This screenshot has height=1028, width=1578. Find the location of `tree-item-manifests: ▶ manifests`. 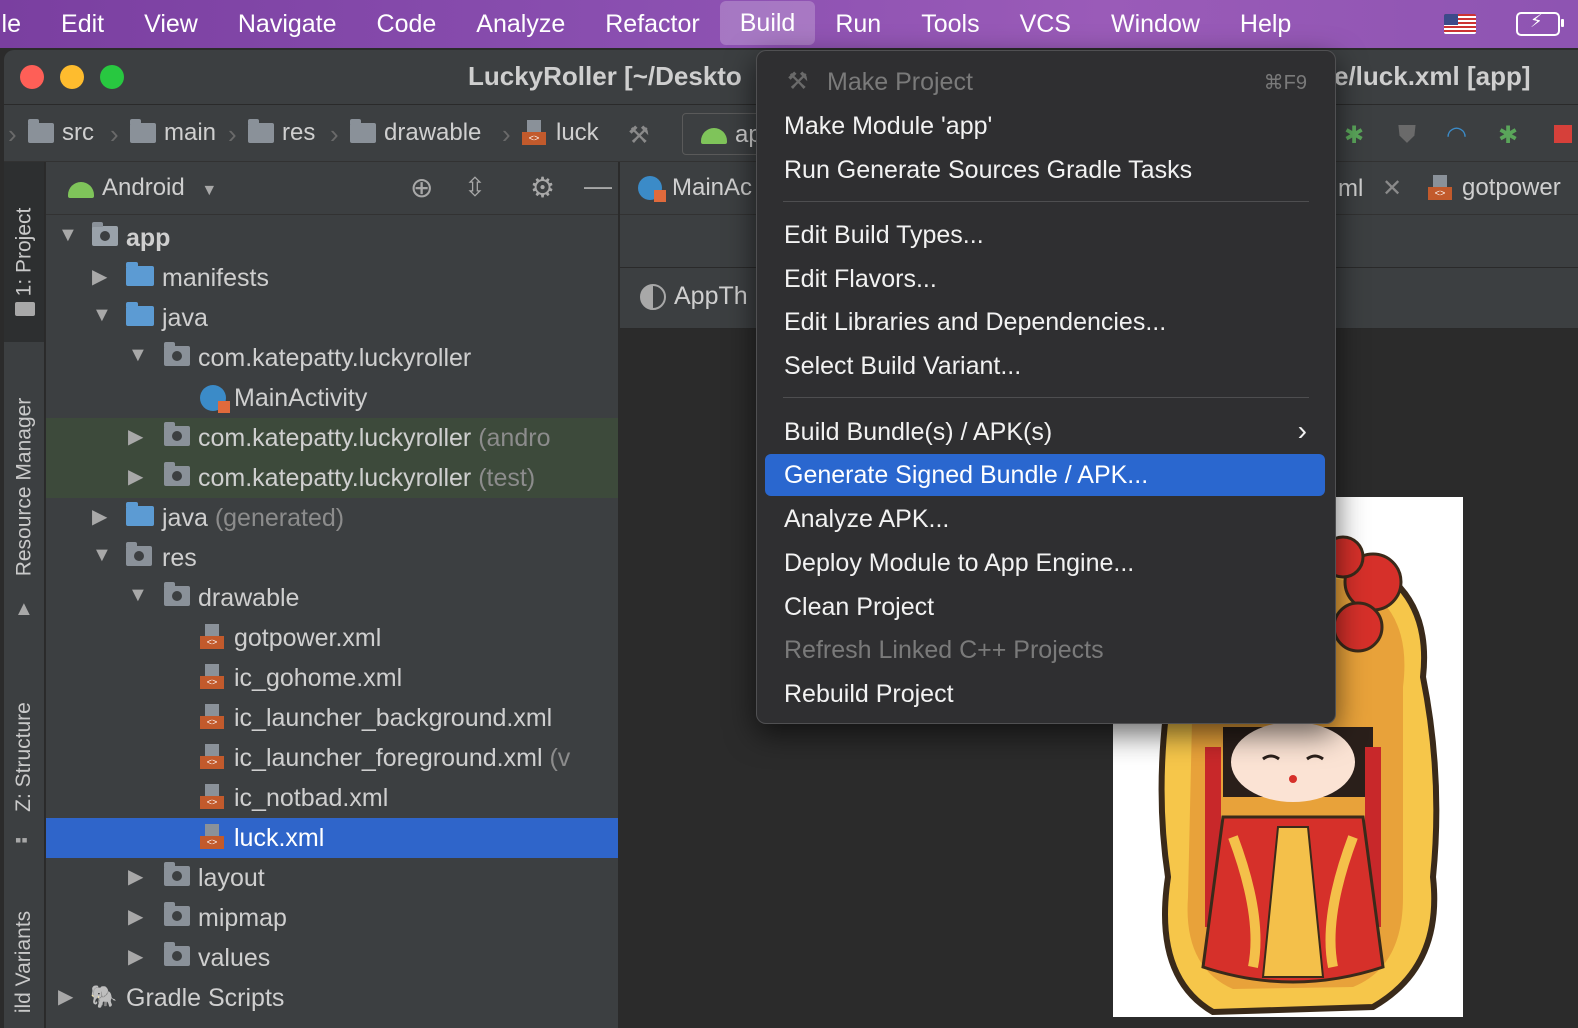

tree-item-manifests: ▶ manifests is located at coordinates (332, 278).